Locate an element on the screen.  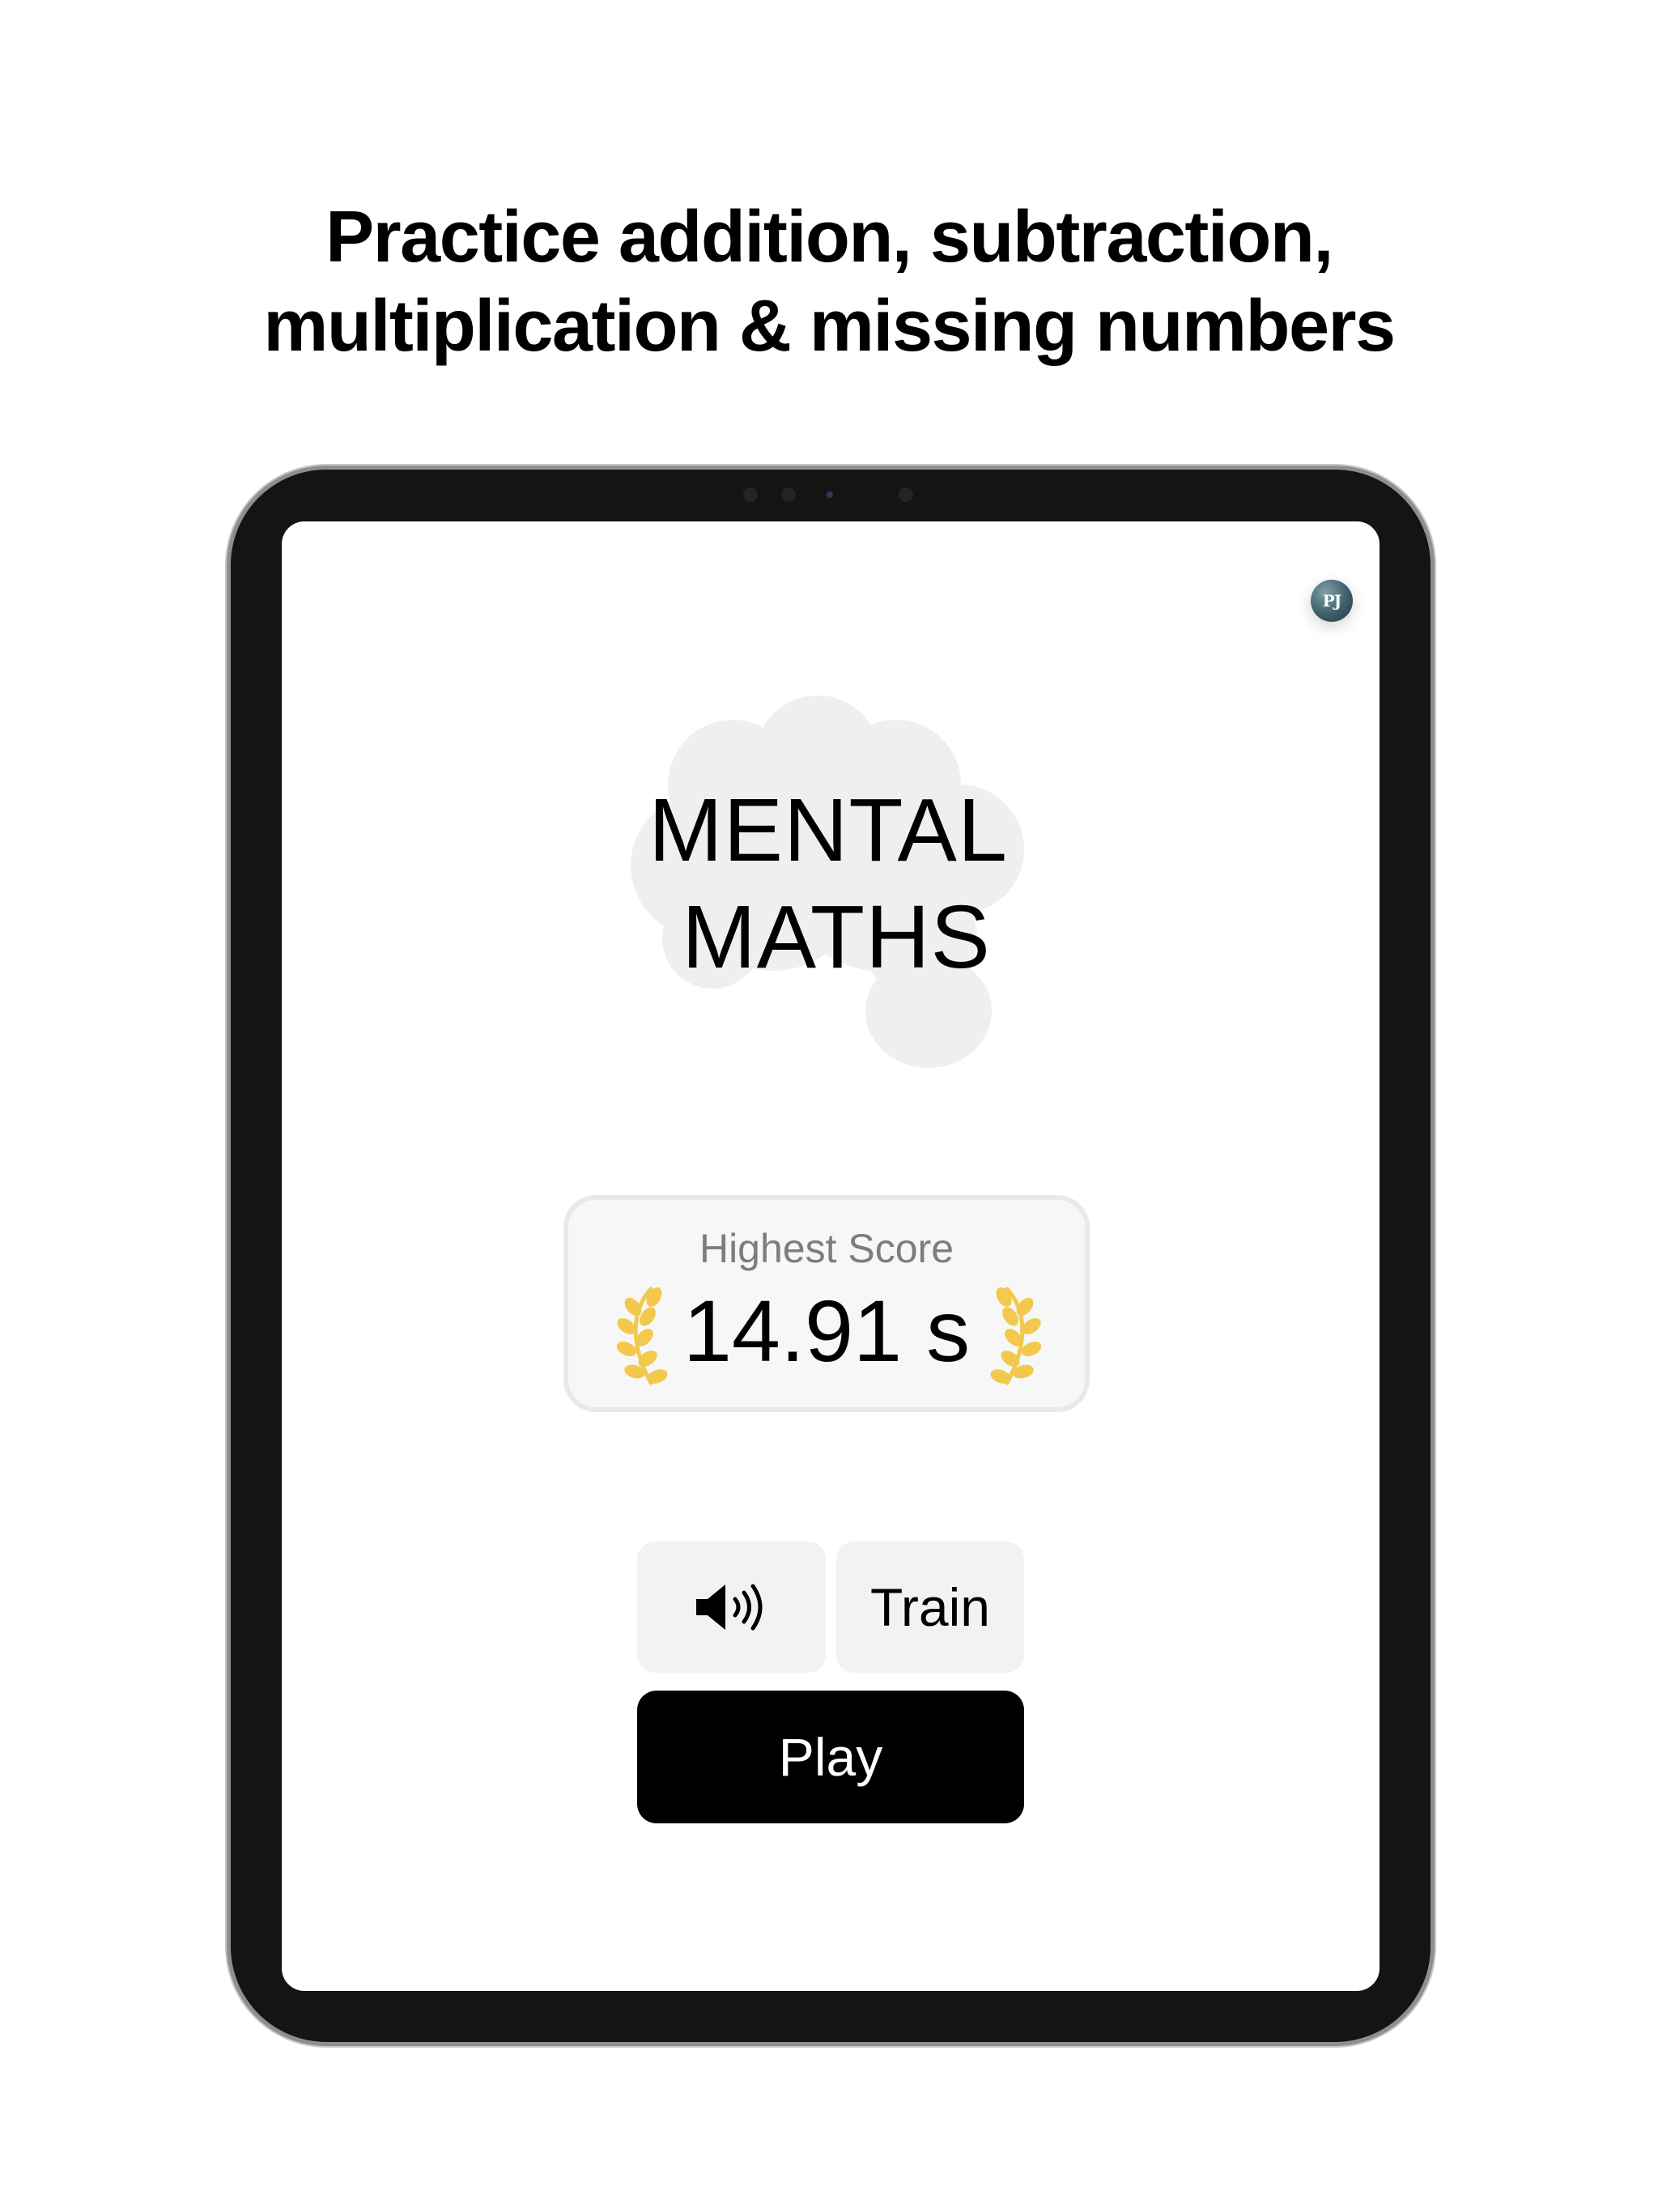
profile-avatar: PJ is located at coordinates (1332, 601).